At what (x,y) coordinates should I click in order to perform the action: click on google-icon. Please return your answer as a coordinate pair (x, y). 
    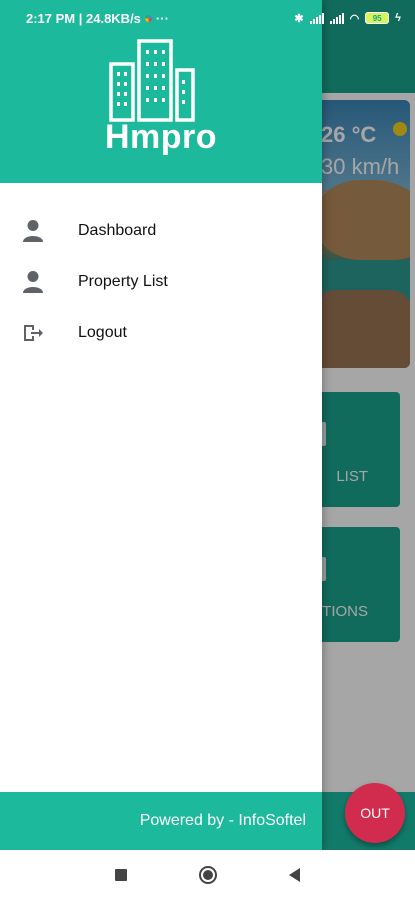
    Looking at the image, I should click on (148, 18).